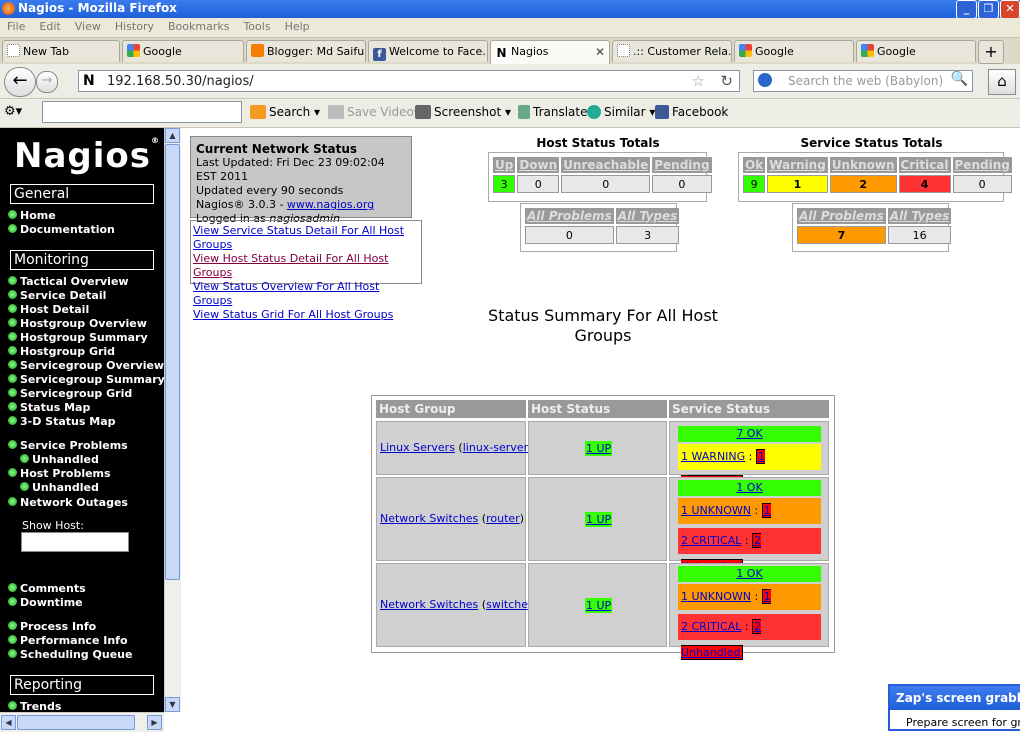 Image resolution: width=1020 pixels, height=732 pixels. I want to click on tab-google-2: Google, so click(794, 51).